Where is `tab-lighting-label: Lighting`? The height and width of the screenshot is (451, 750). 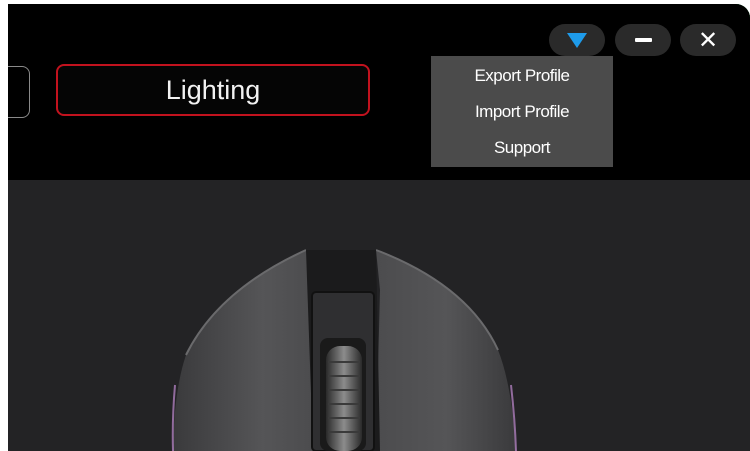
tab-lighting-label: Lighting is located at coordinates (213, 89).